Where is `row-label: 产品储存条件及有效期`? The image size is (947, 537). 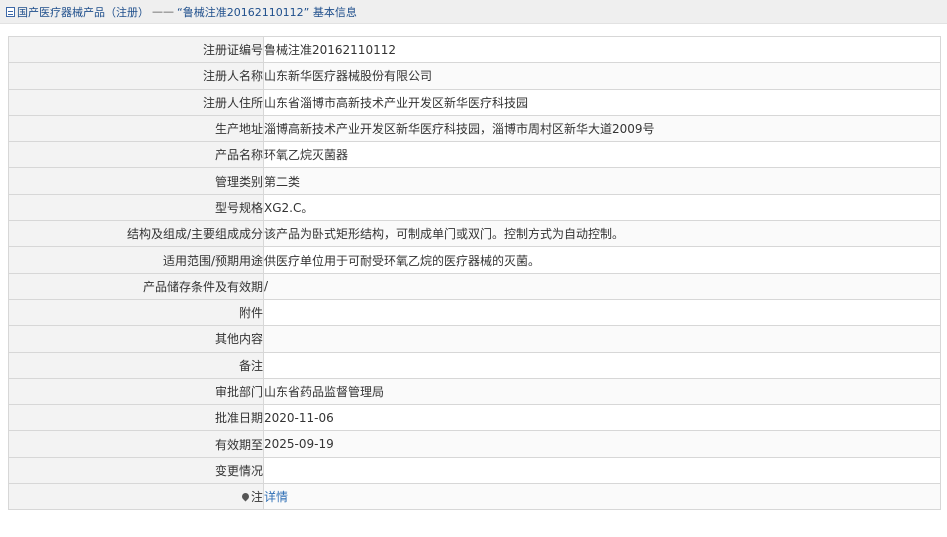 row-label: 产品储存条件及有效期 is located at coordinates (136, 286).